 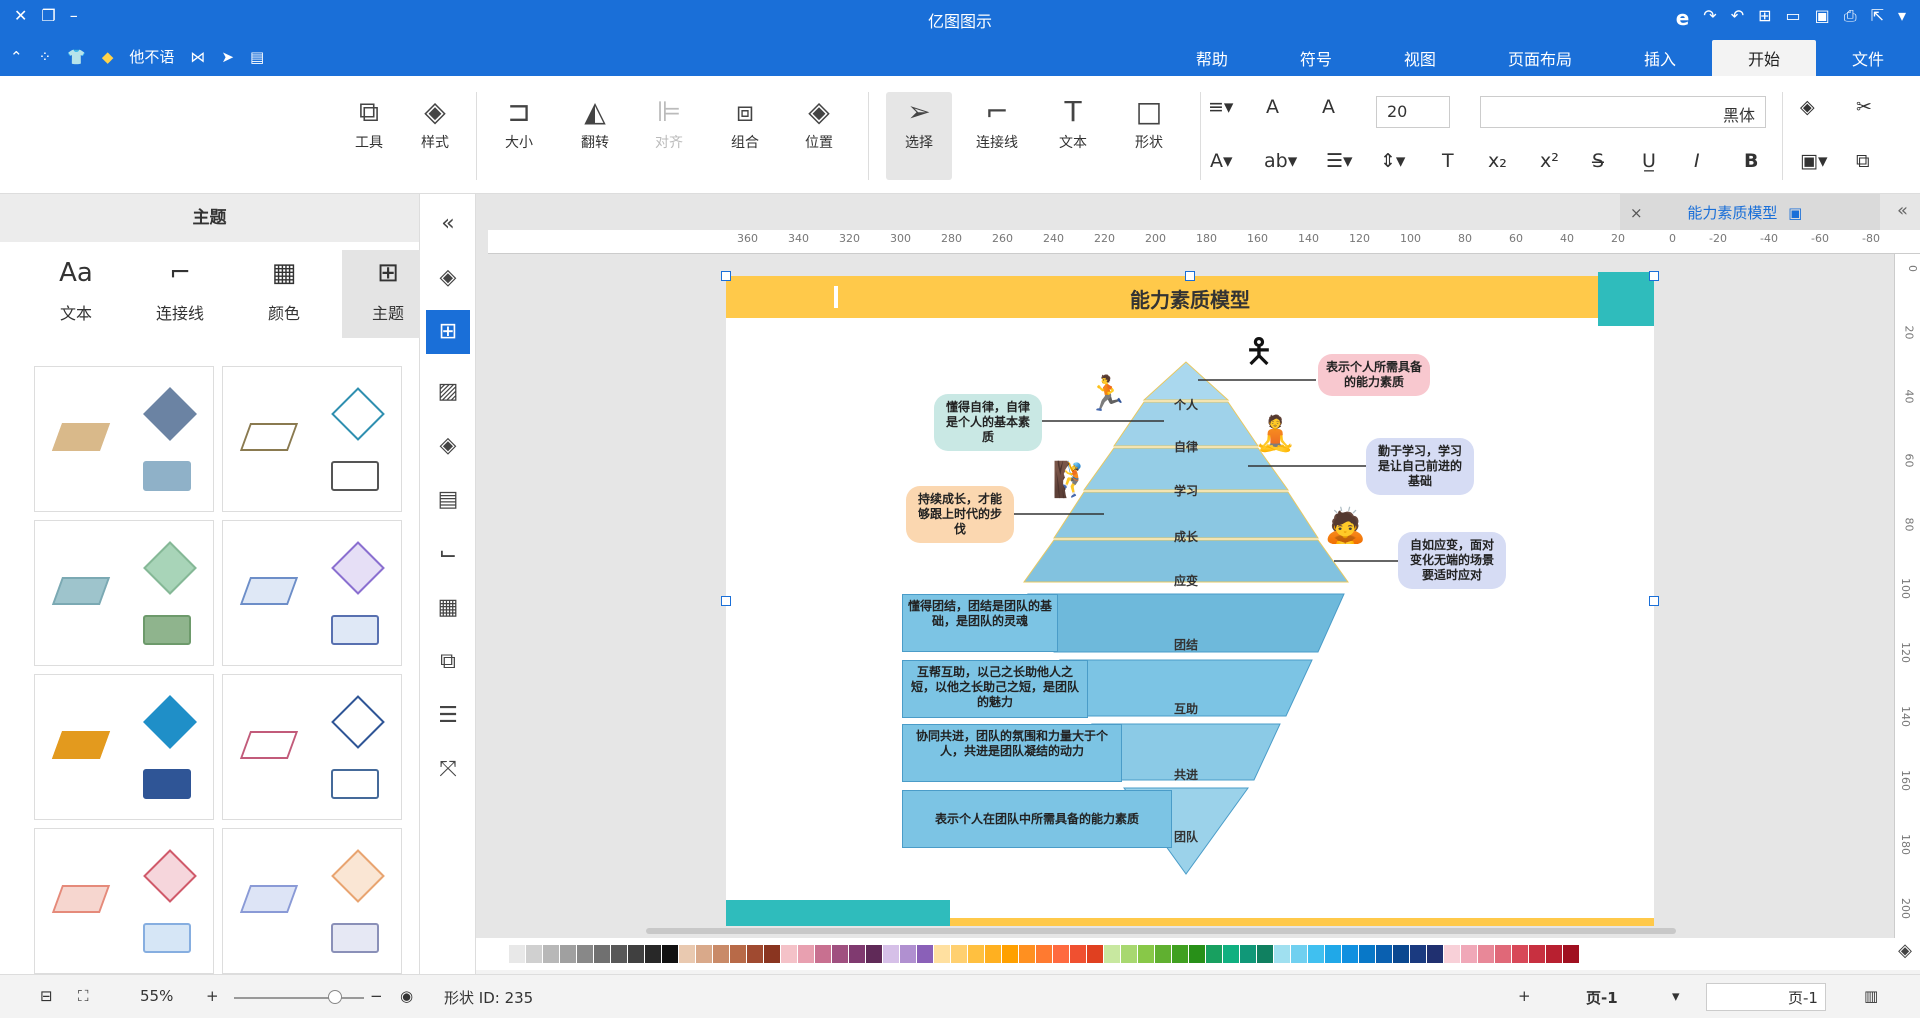 What do you see at coordinates (156, 996) in the screenshot?
I see `zoom-level: 55%` at bounding box center [156, 996].